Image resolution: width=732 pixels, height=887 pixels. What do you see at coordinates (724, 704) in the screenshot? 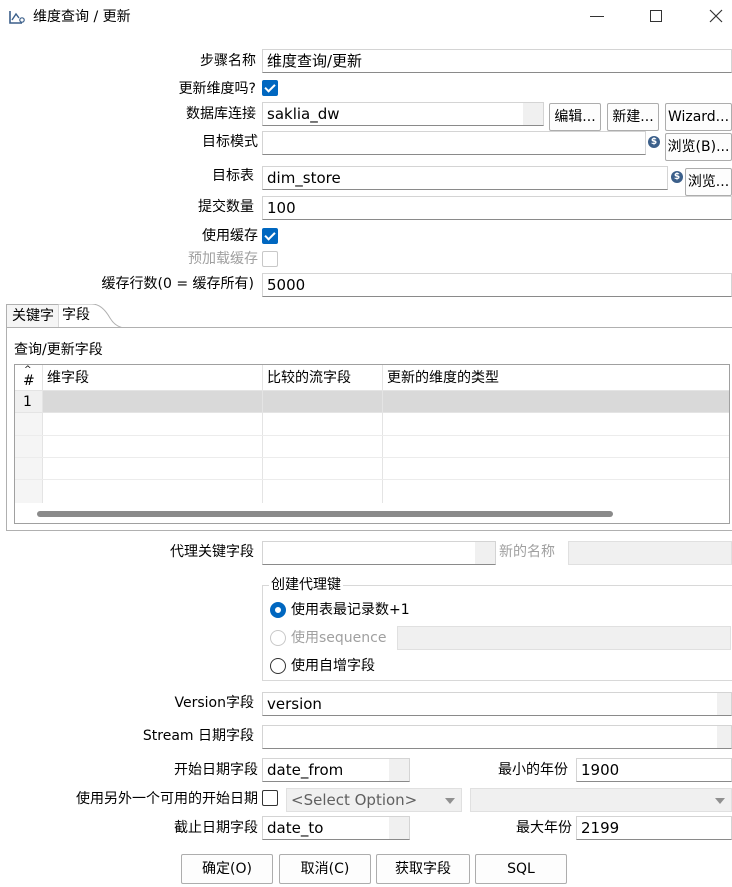
I see `version-field-dropdown` at bounding box center [724, 704].